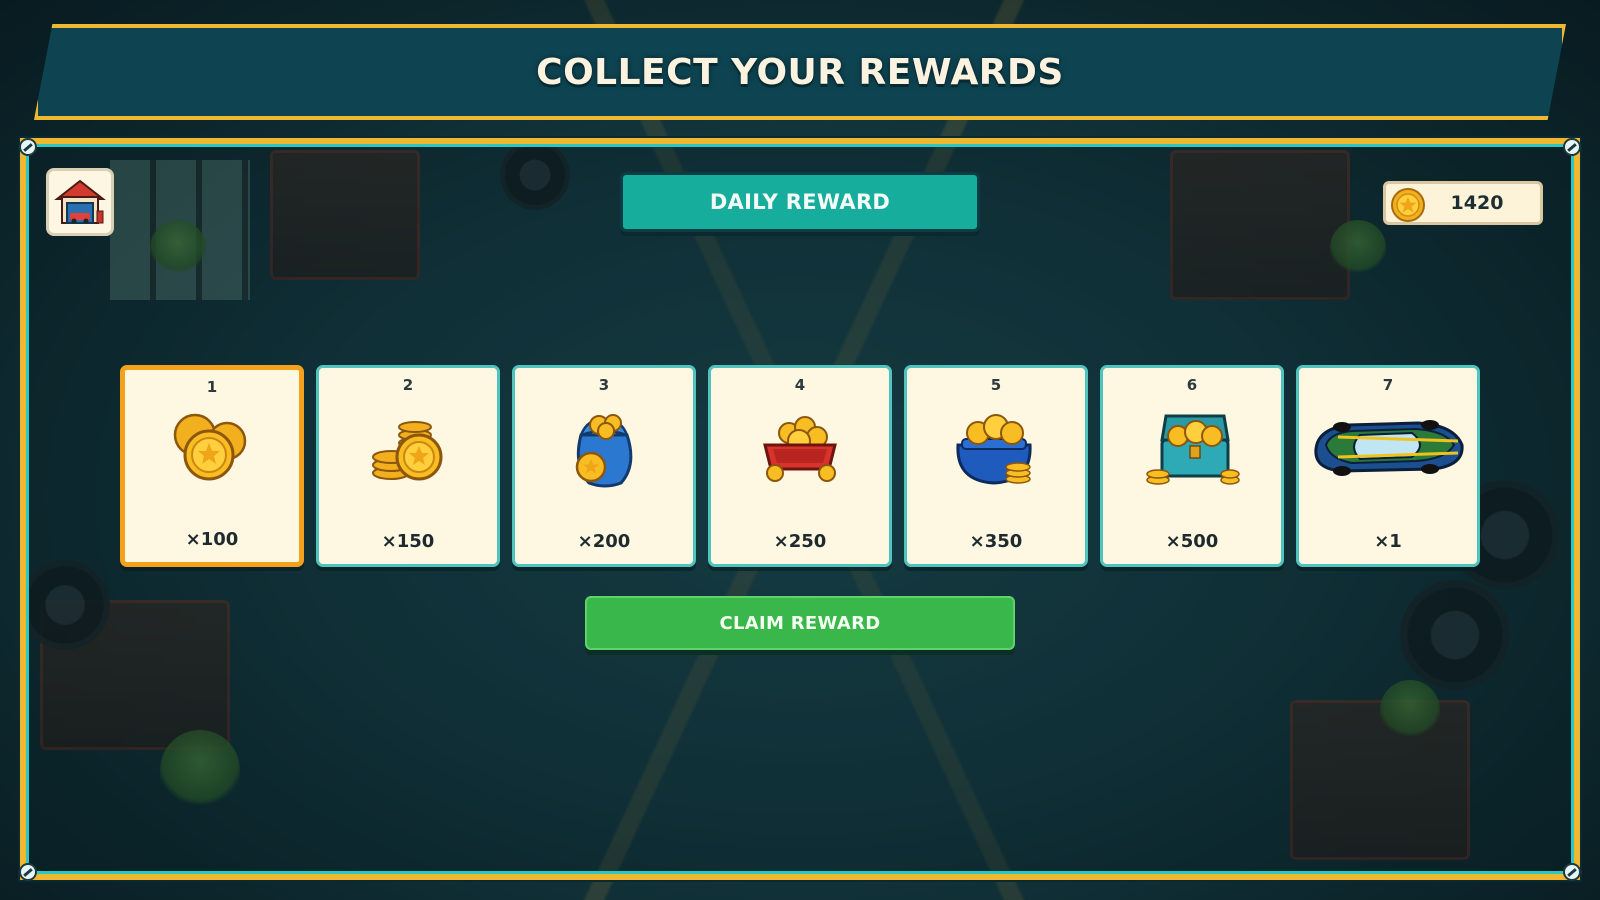  Describe the element at coordinates (604, 451) in the screenshot. I see `coin-bag-icon` at that location.